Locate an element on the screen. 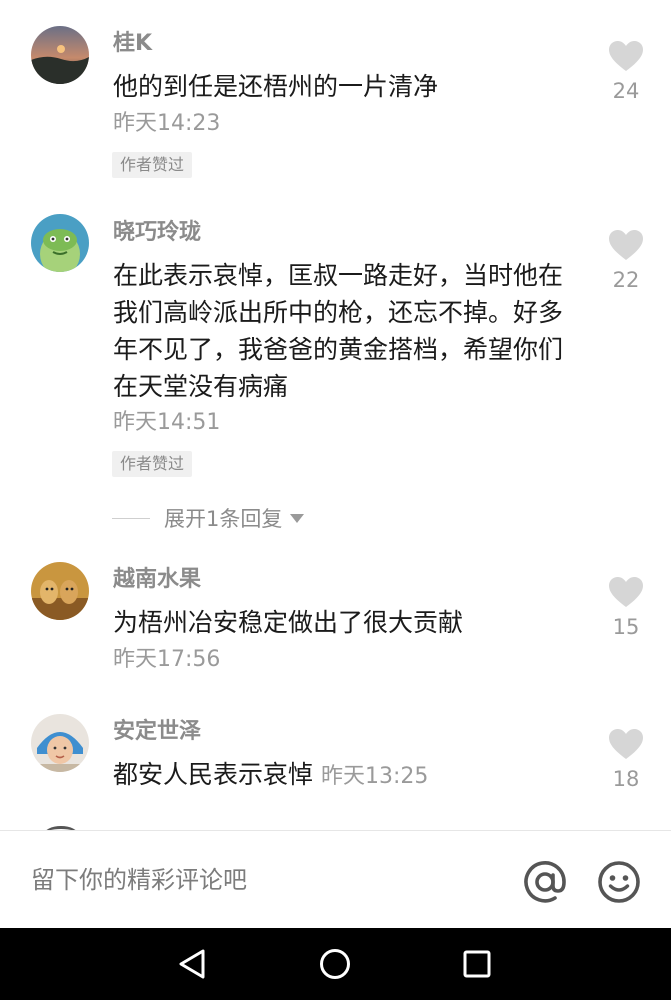  username: 安定世泽 is located at coordinates (157, 732).